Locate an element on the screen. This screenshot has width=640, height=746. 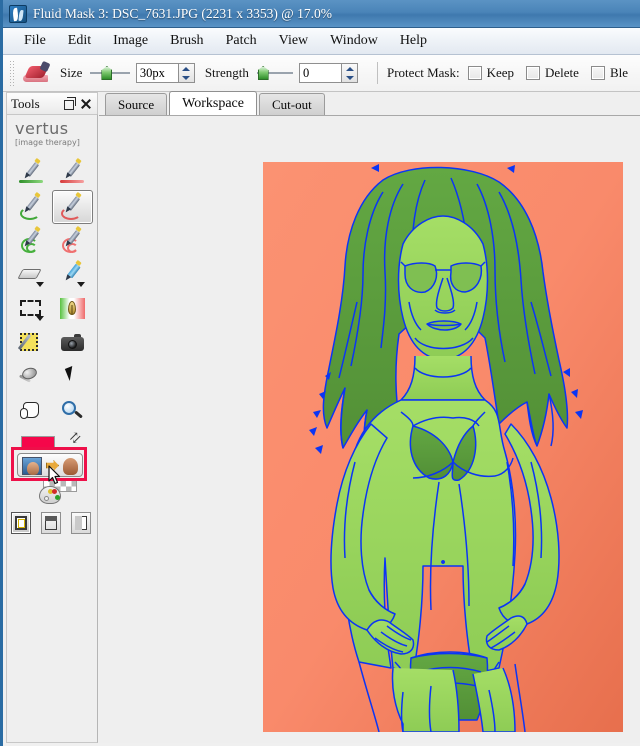
tool-magic-wand is located at coordinates (31, 343).